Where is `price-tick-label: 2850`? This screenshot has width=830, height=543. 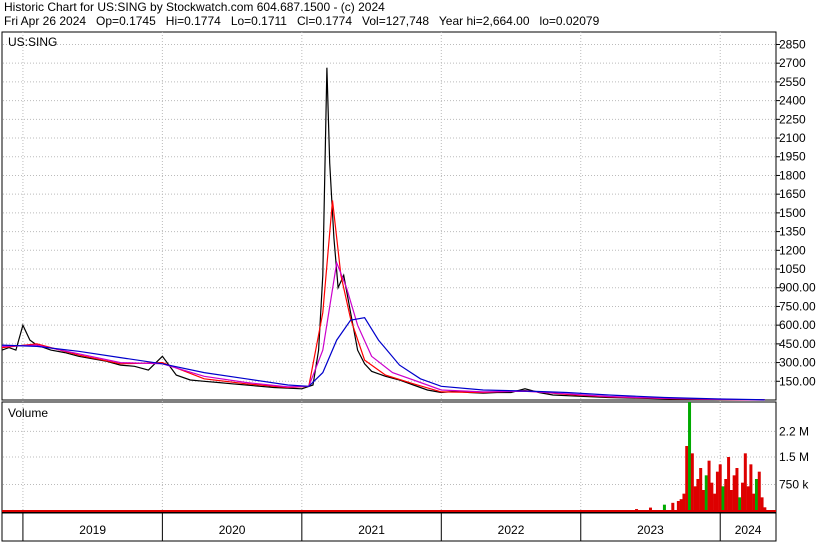 price-tick-label: 2850 is located at coordinates (792, 44).